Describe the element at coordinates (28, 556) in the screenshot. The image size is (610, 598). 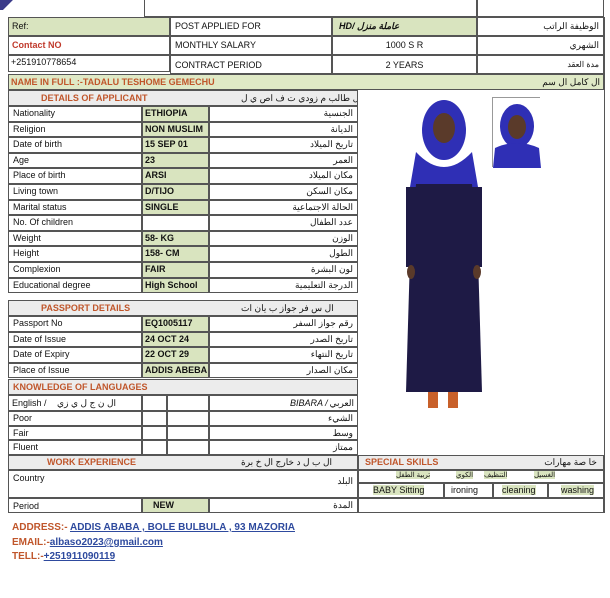
I see `tell-label: TELL:-` at that location.